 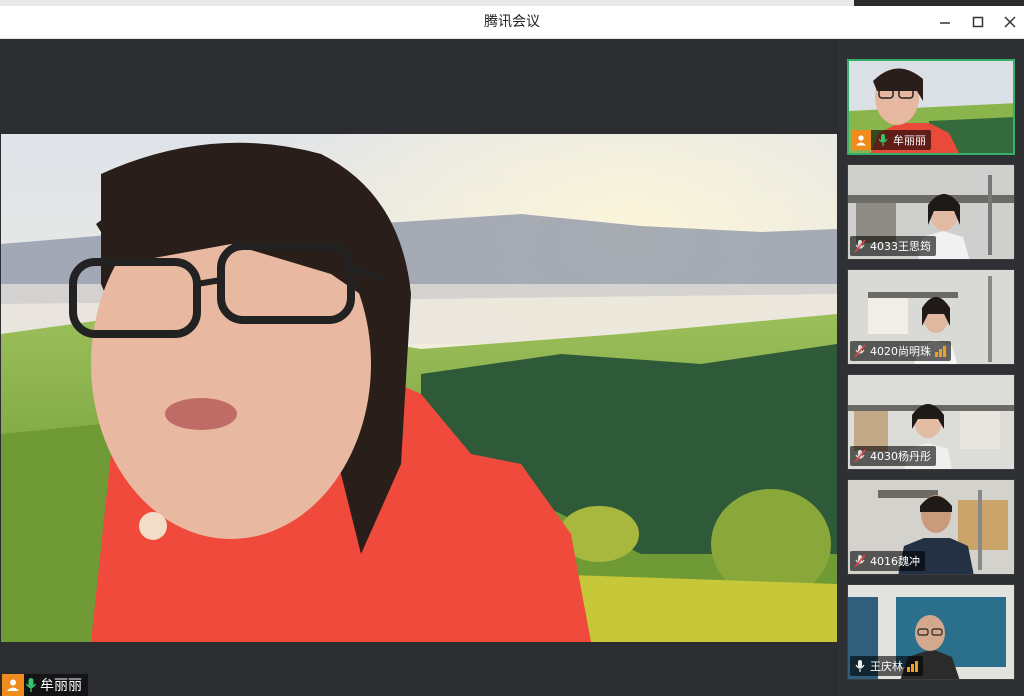 I want to click on participant-tag: 4016魏冲, so click(x=887, y=561).